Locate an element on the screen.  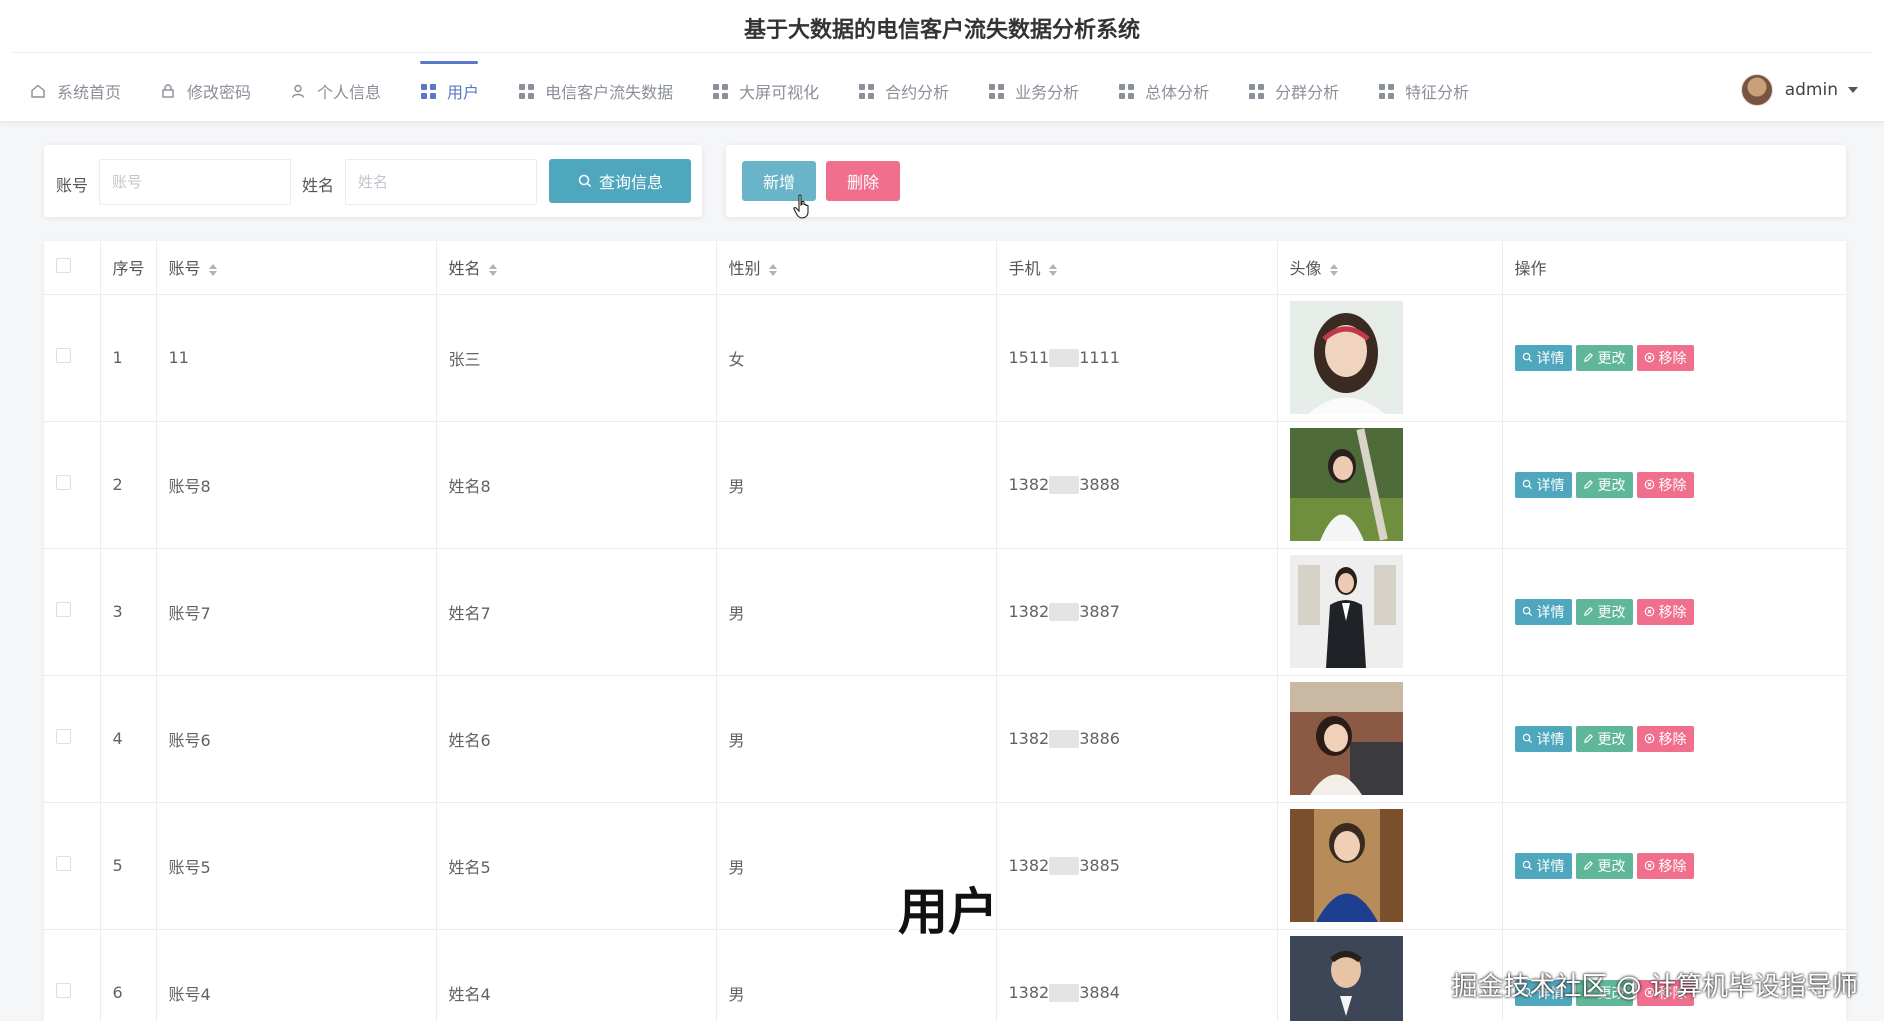
nav-item-dashboard: 大屏可视化 is located at coordinates (765, 91).